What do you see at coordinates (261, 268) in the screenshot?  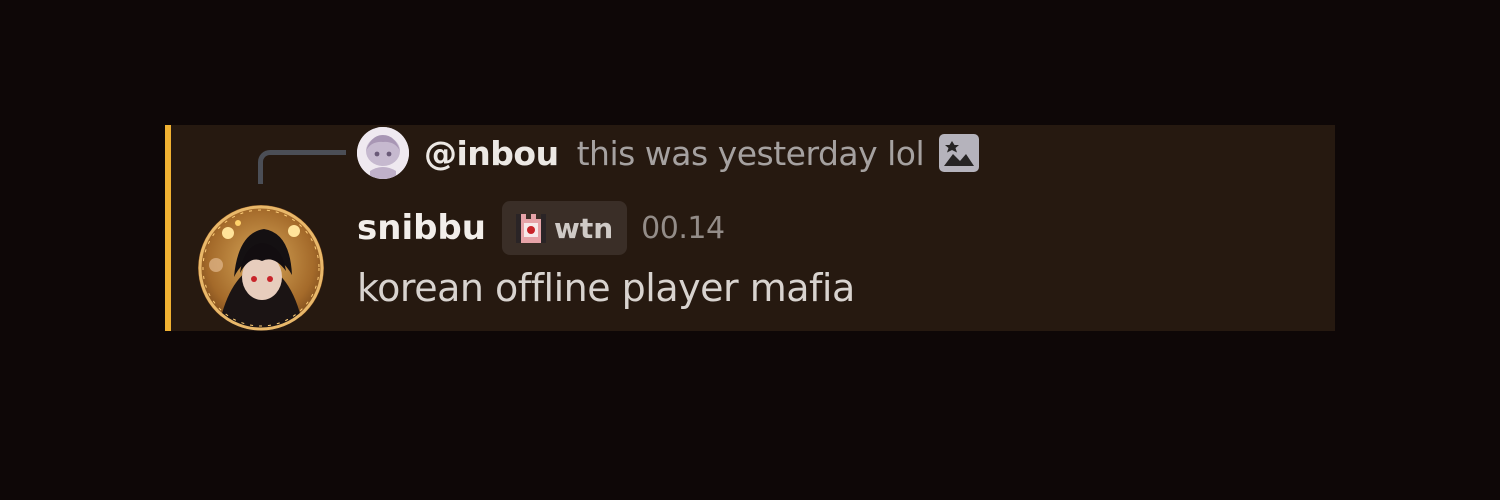 I see `author-avatar` at bounding box center [261, 268].